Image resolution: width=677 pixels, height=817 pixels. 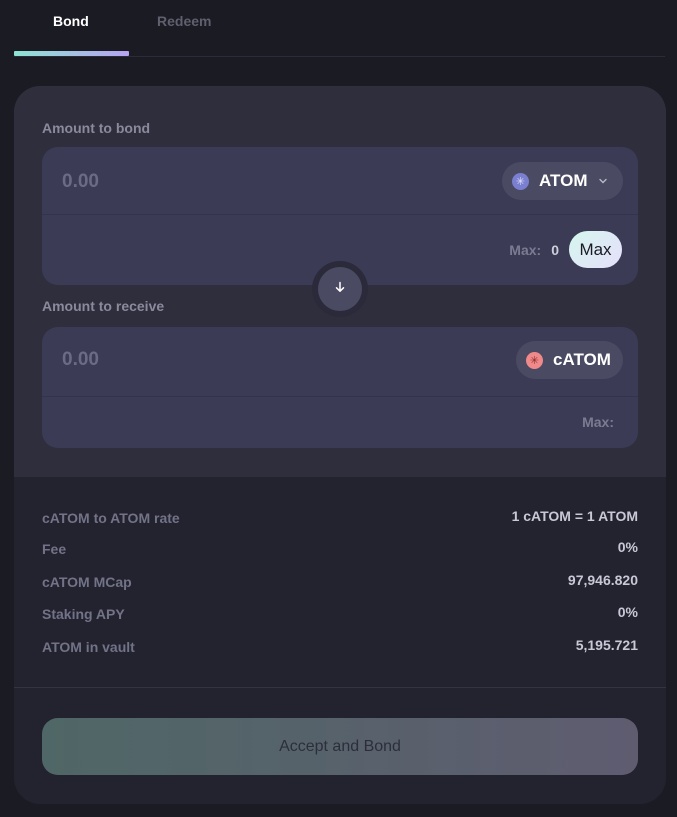 What do you see at coordinates (71, 53) in the screenshot?
I see `active-tab-indicator` at bounding box center [71, 53].